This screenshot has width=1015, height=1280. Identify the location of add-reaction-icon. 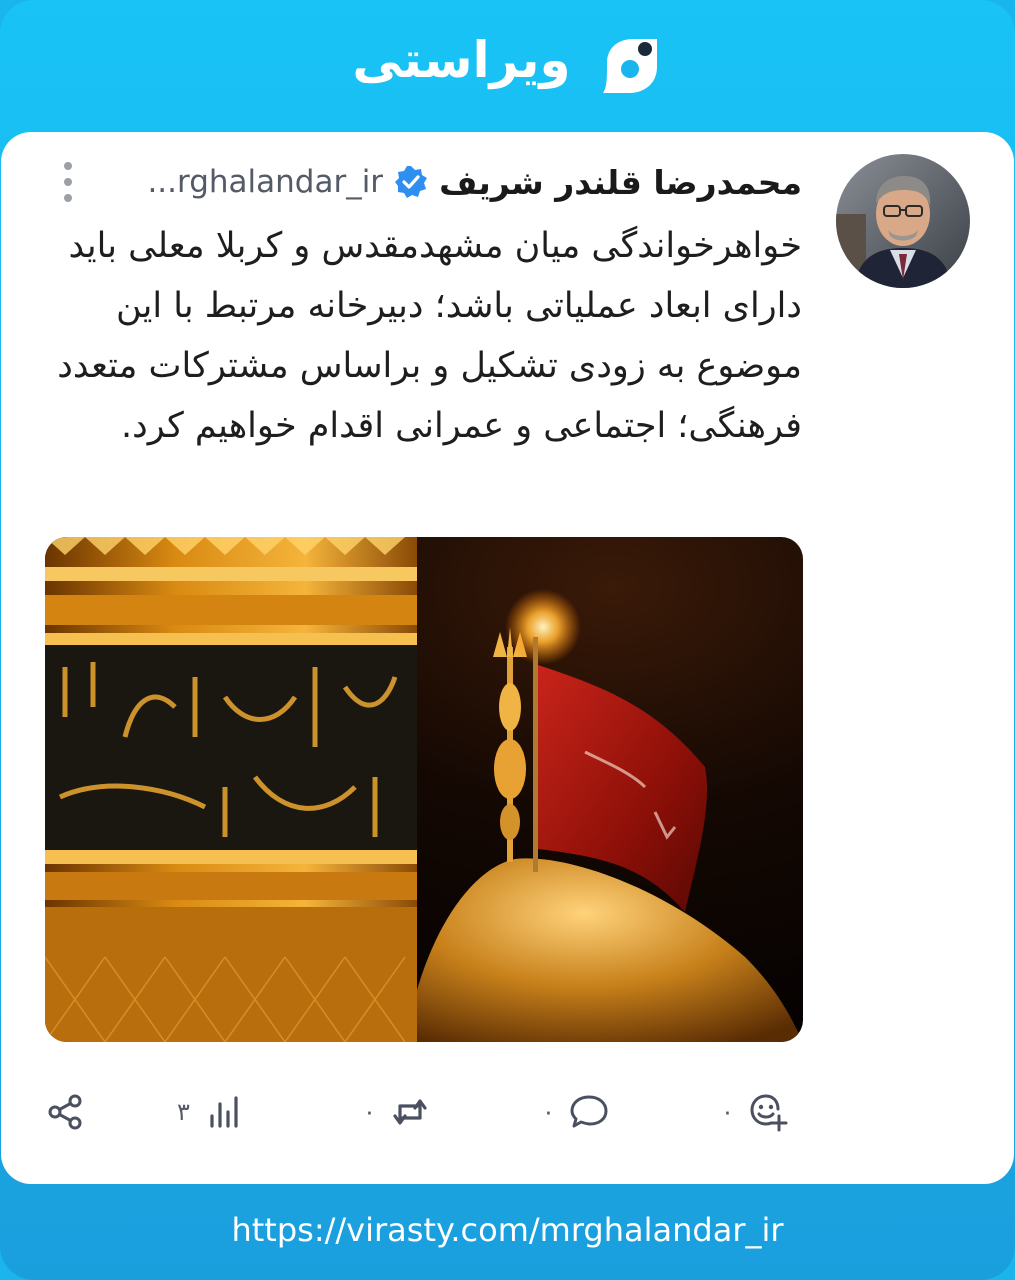
(769, 1113).